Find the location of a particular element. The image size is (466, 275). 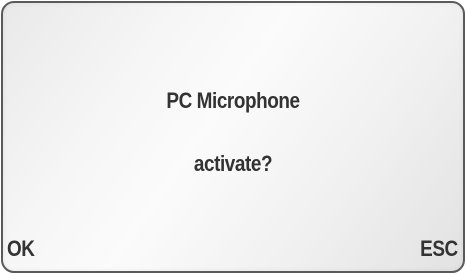

dialog-message-line-2: activate? is located at coordinates (233, 163).